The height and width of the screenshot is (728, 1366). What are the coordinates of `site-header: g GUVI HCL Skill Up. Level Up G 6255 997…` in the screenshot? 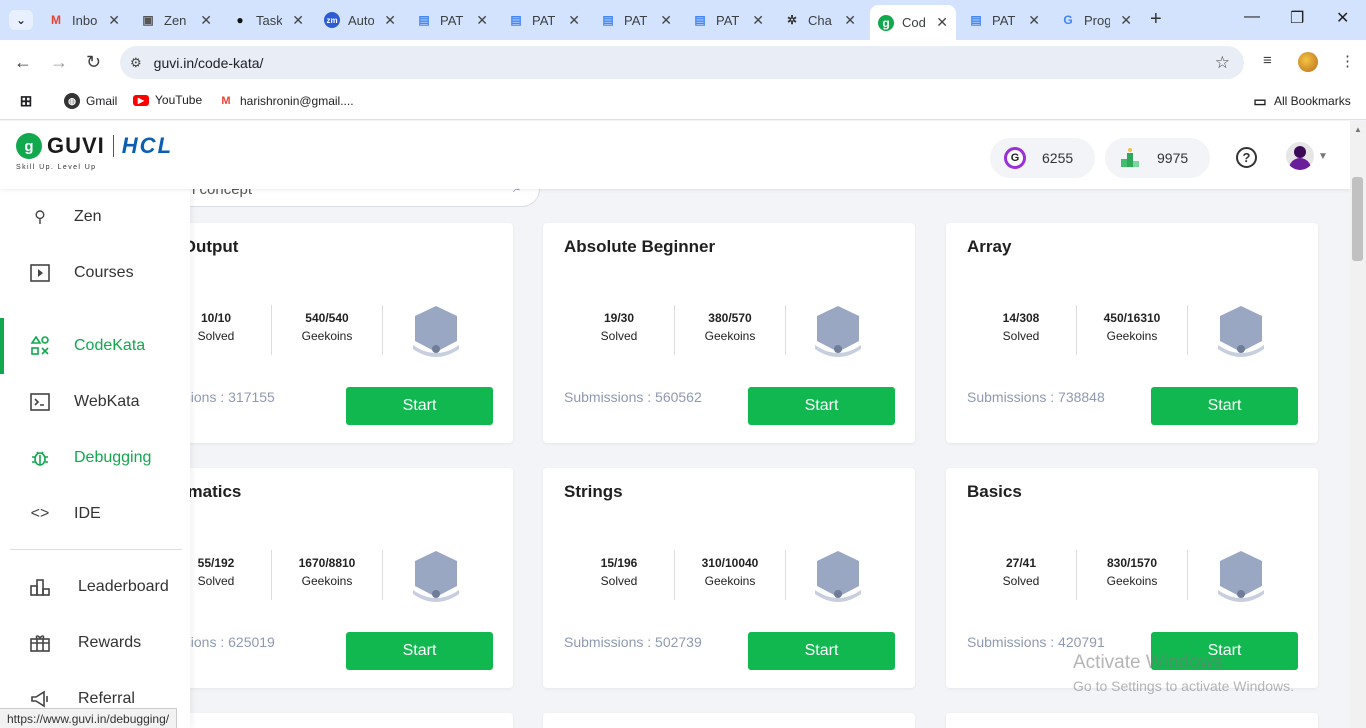 It's located at (675, 155).